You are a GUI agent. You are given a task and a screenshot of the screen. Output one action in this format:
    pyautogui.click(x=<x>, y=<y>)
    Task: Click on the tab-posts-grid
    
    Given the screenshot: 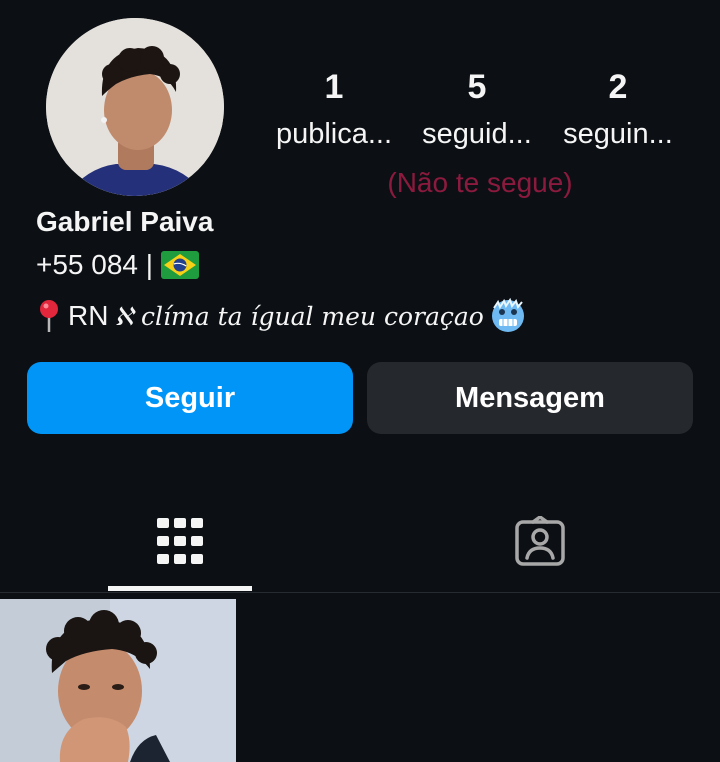 What is the action you would take?
    pyautogui.click(x=180, y=541)
    